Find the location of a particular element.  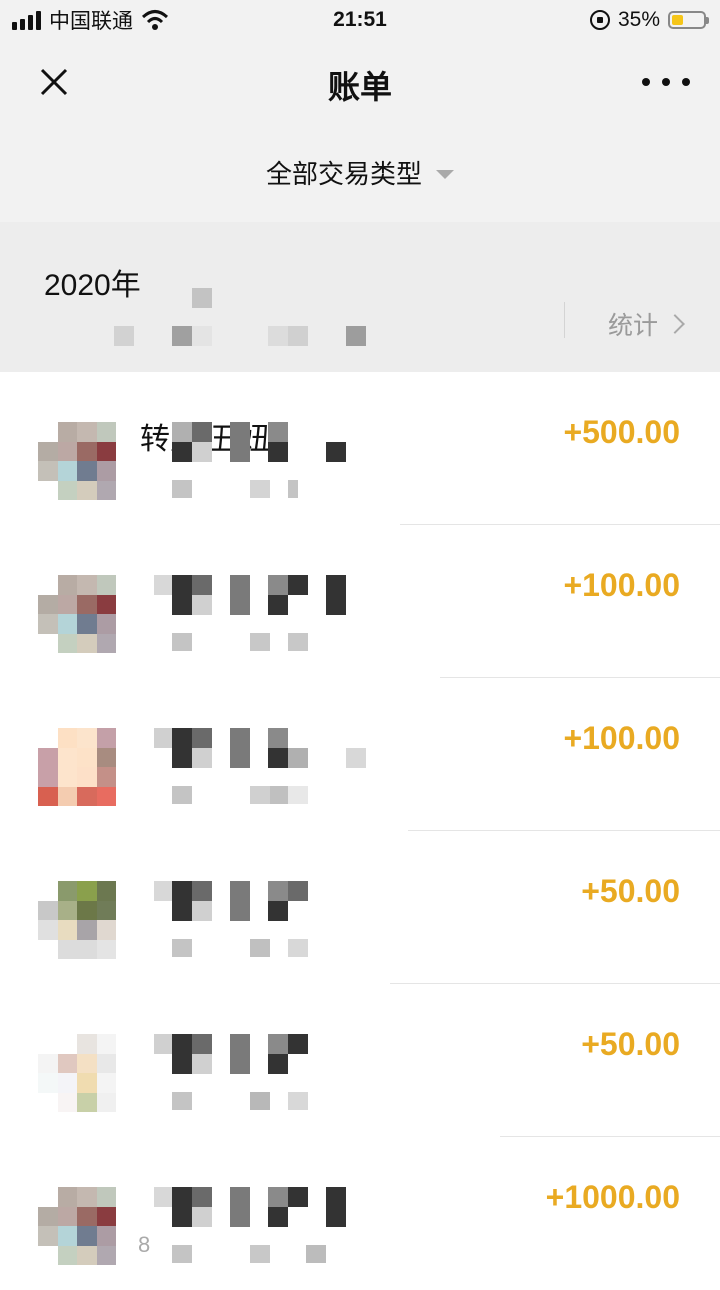

battery-icon is located at coordinates (688, 20).